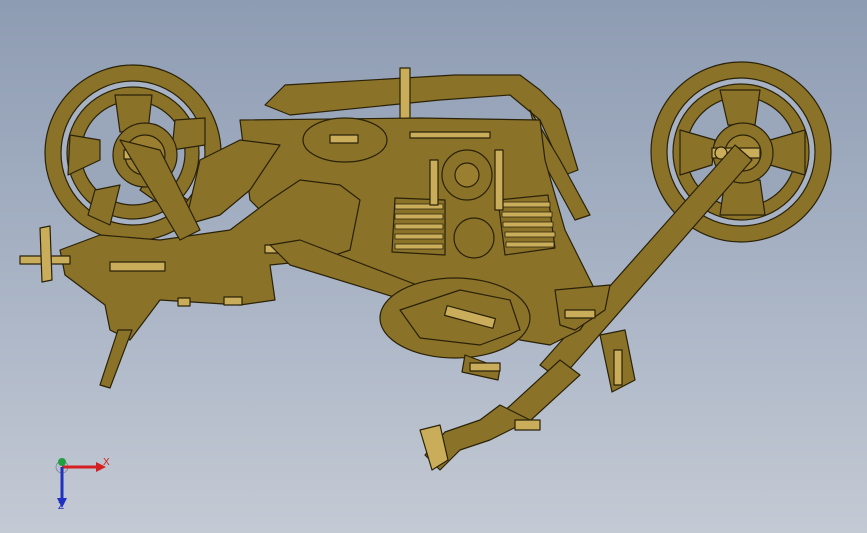 This screenshot has width=867, height=533. I want to click on axis-triad: X Z, so click(80, 485).